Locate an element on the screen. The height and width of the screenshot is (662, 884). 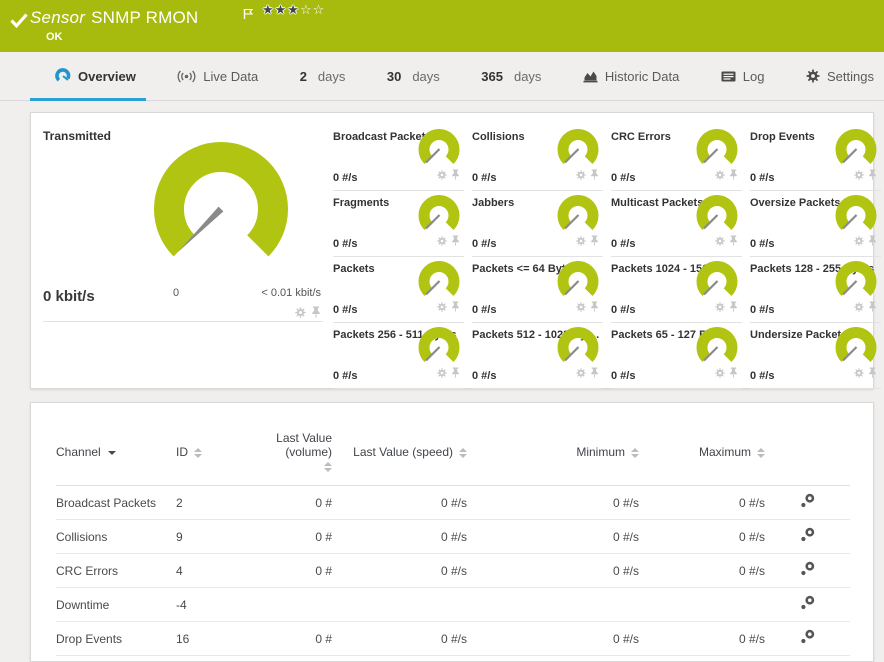
tab-overview: Overview is located at coordinates (88, 76).